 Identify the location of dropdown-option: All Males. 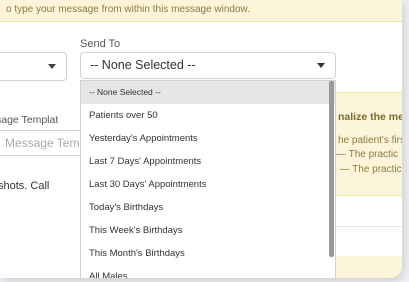
(208, 271).